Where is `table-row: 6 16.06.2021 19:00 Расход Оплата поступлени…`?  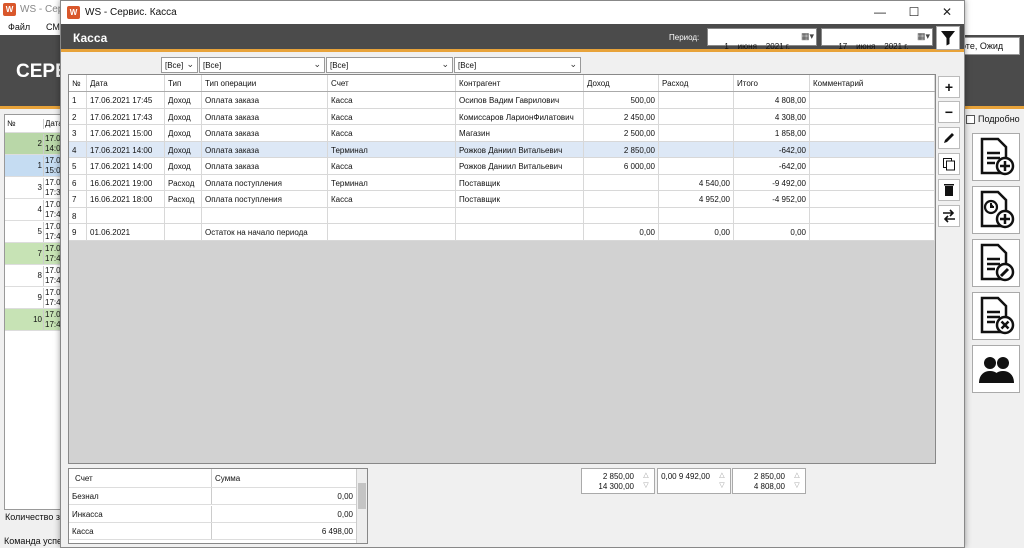 table-row: 6 16.06.2021 19:00 Расход Оплата поступлени… is located at coordinates (502, 182).